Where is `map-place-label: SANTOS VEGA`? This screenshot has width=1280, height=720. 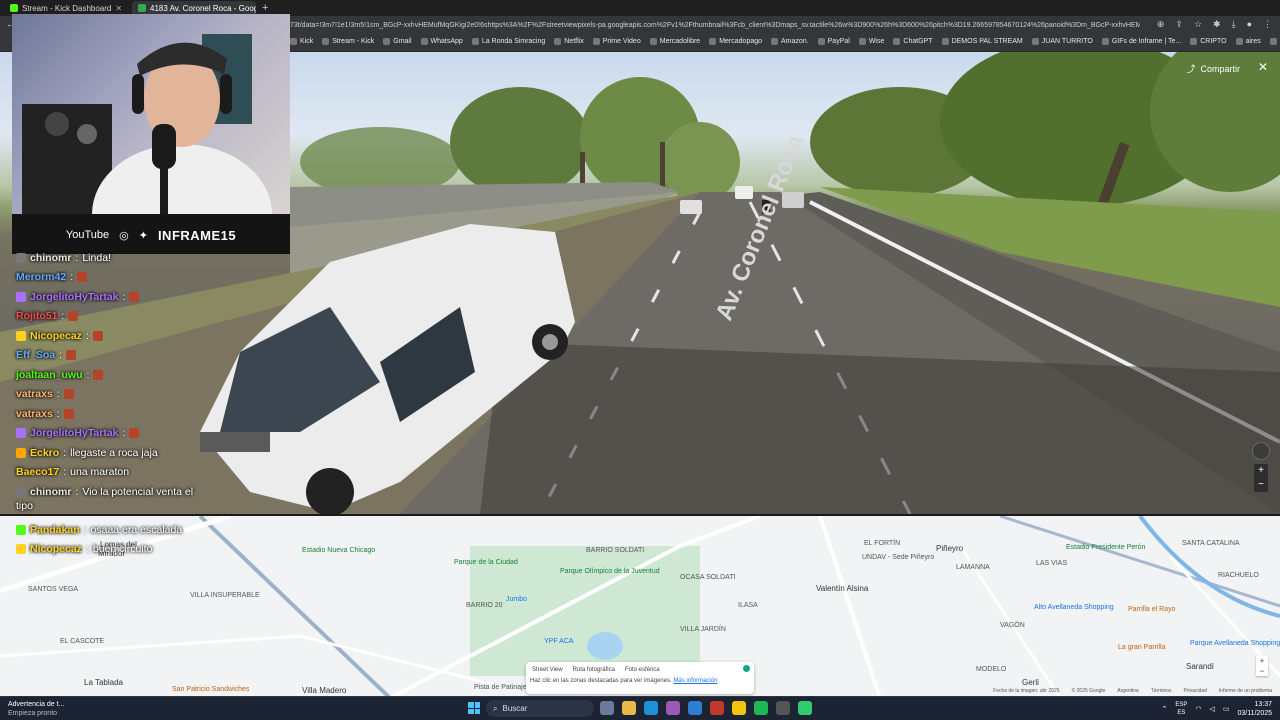 map-place-label: SANTOS VEGA is located at coordinates (53, 589).